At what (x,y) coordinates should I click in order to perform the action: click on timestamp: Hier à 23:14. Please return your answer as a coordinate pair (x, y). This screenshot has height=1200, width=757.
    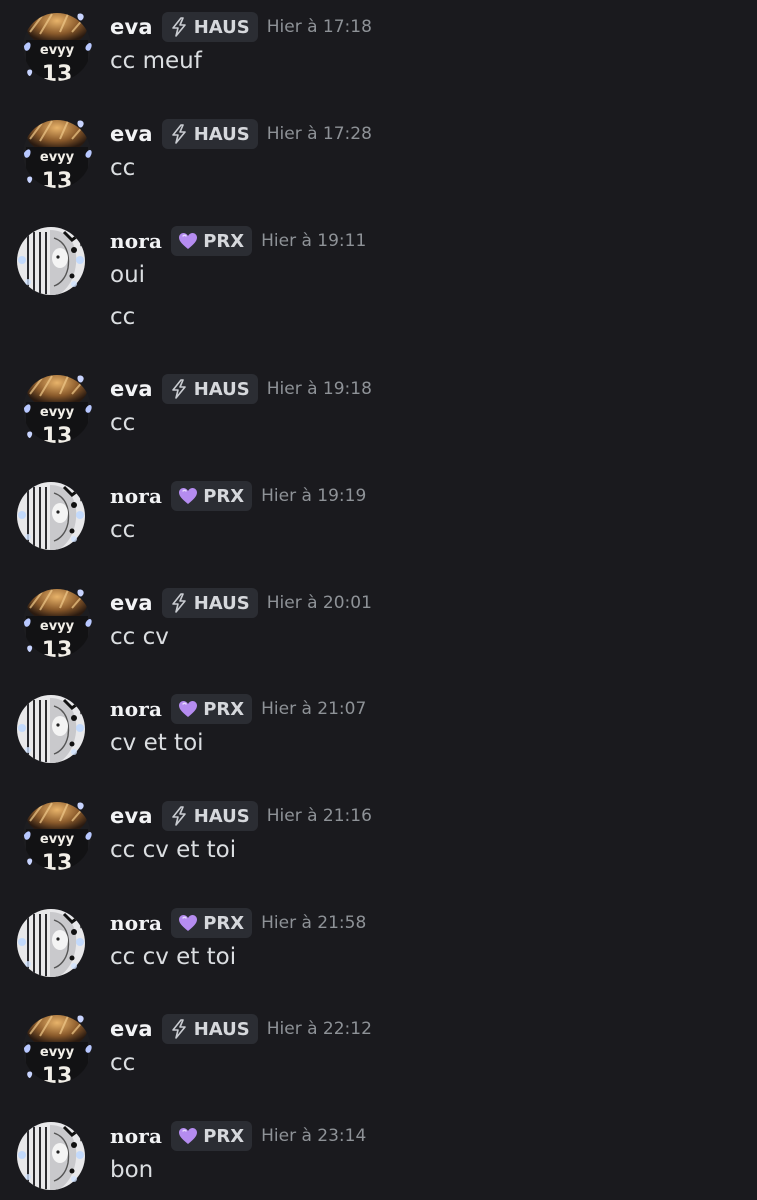
    Looking at the image, I should click on (314, 1136).